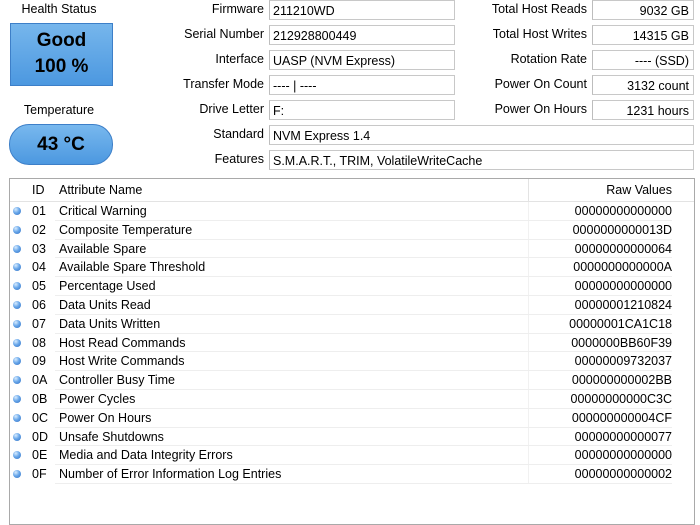 The height and width of the screenshot is (525, 700). Describe the element at coordinates (126, 229) in the screenshot. I see `attribute-name: Composite Temperature` at that location.